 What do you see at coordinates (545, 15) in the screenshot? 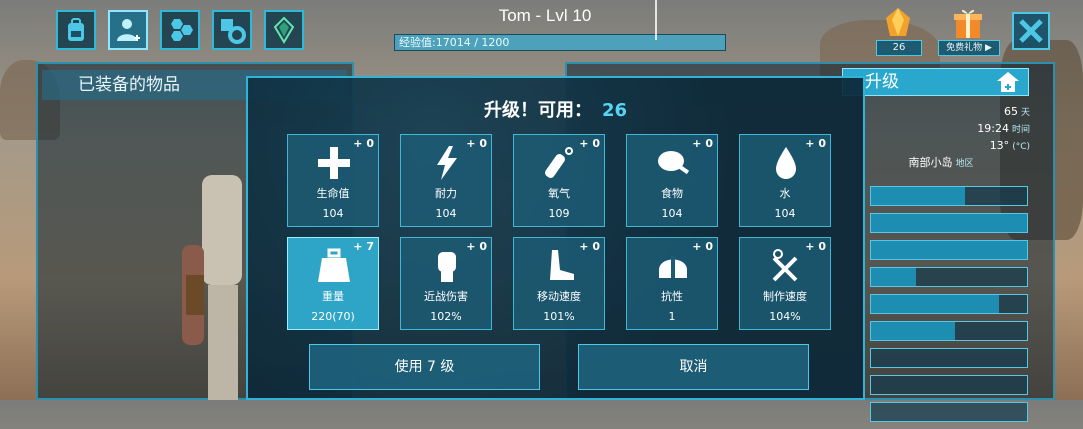
I see `player-name: Tom - Lvl 10` at bounding box center [545, 15].